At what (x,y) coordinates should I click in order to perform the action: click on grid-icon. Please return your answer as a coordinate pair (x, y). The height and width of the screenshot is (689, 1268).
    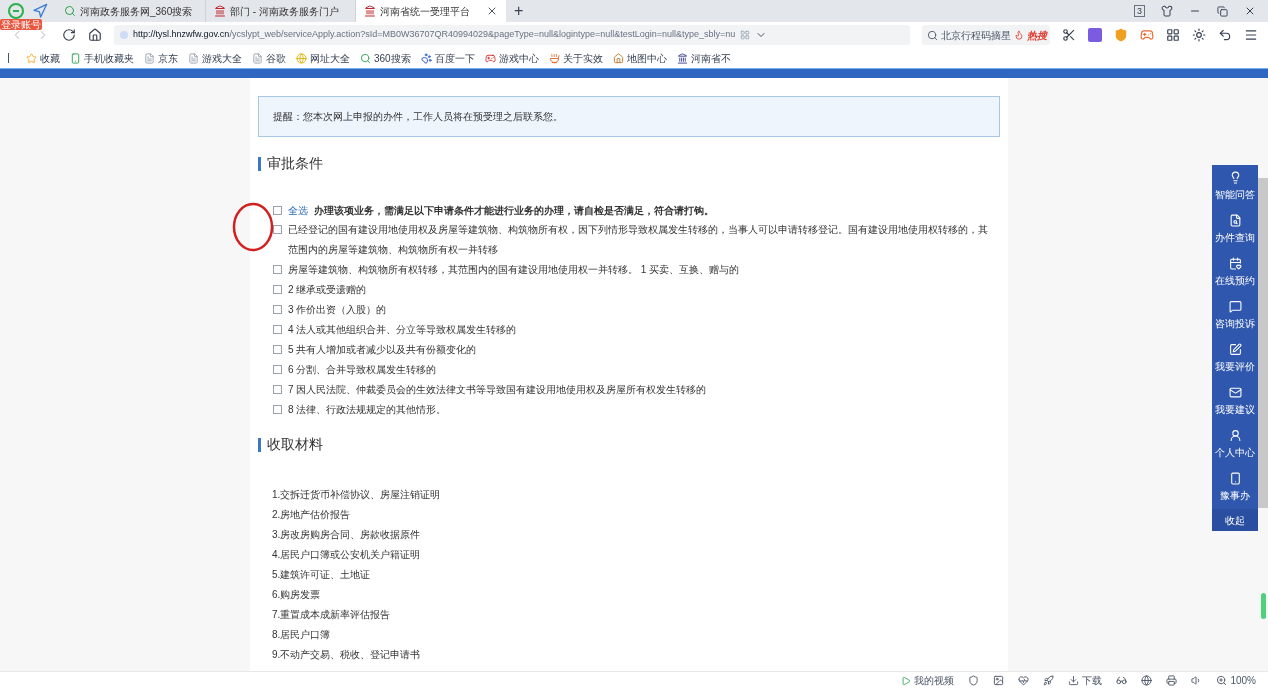
    Looking at the image, I should click on (1173, 35).